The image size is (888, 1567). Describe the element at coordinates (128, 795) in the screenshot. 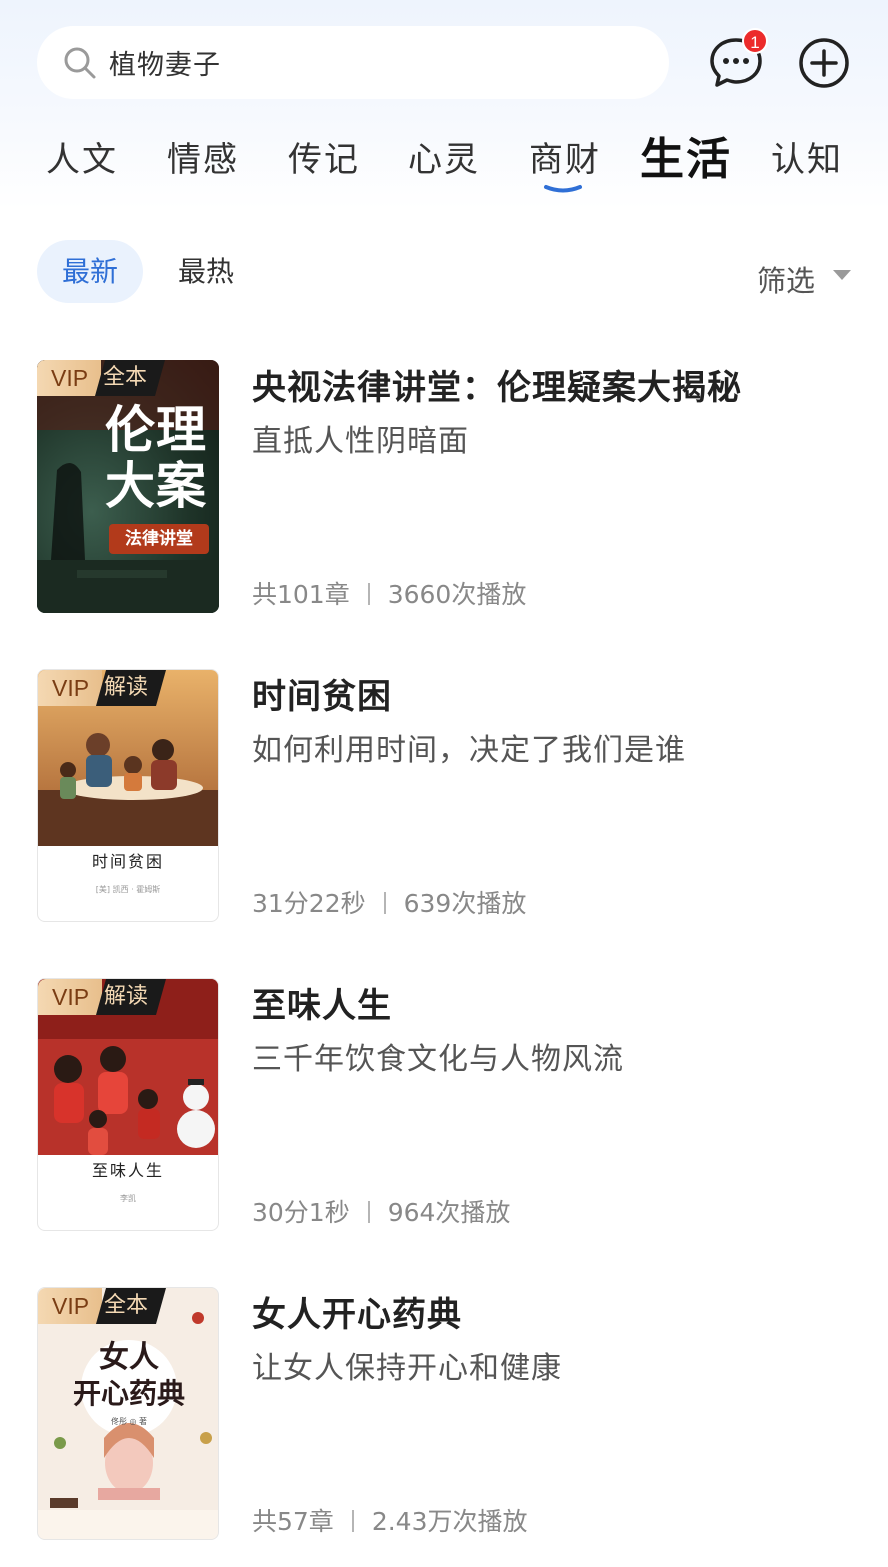

I see `book-cover: VIP 解读 时间贫困 [美] 凯西 · 霍姆斯` at that location.